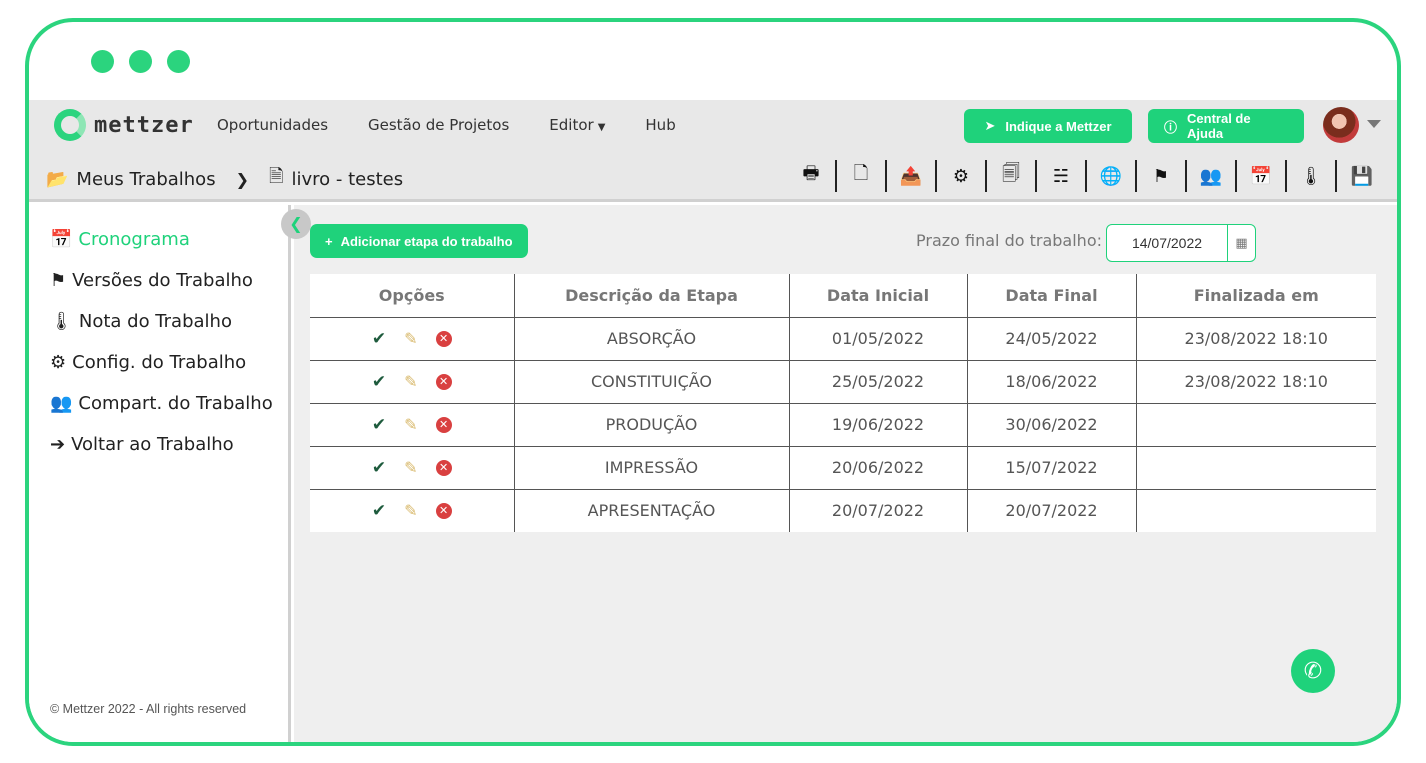 The width and height of the screenshot is (1426, 763). Describe the element at coordinates (862, 176) in the screenshot. I see `word-icon: 🗋` at that location.